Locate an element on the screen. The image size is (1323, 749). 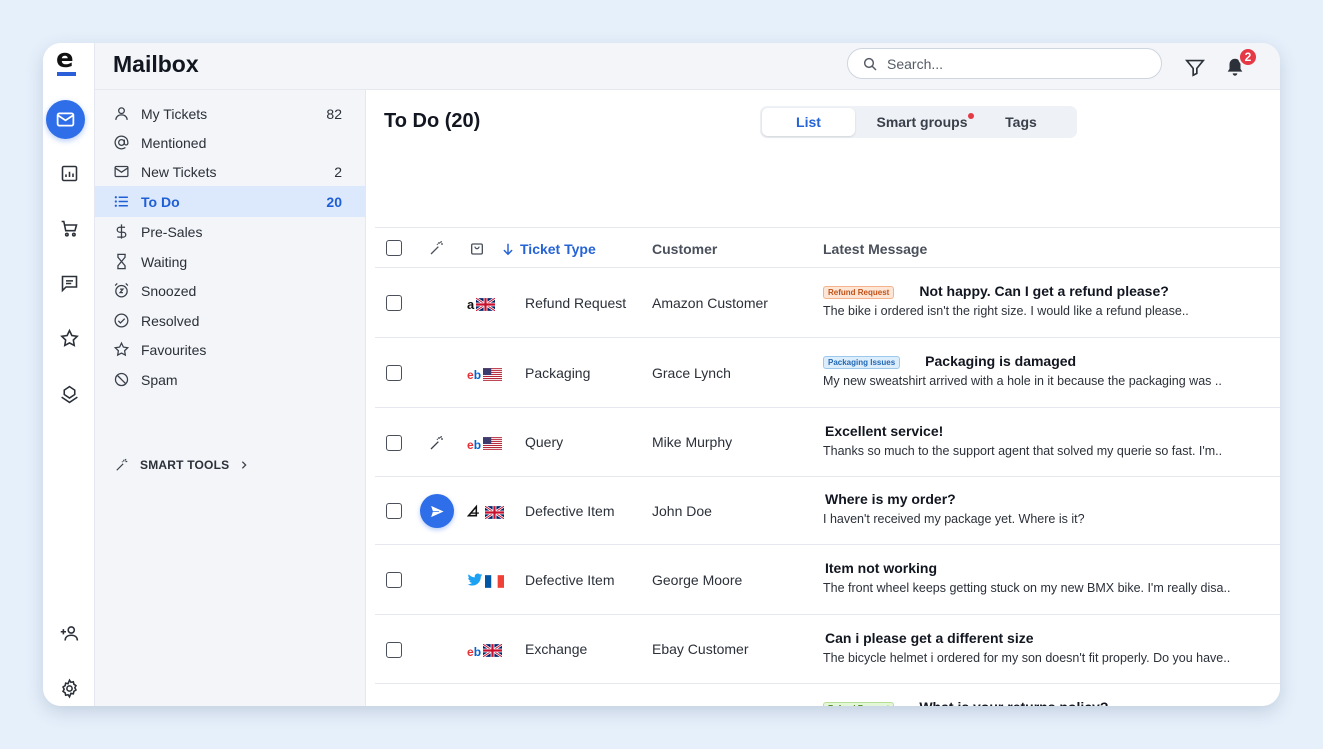
mail-icon is located at coordinates (65, 119).